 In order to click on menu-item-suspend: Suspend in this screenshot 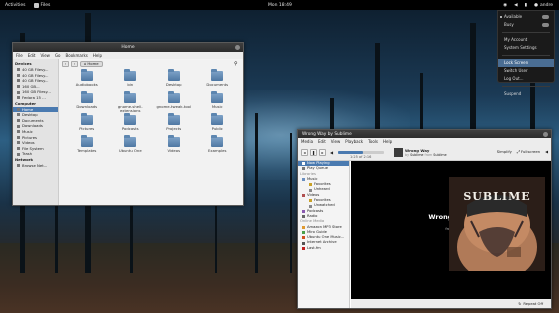, I will do `click(526, 94)`.